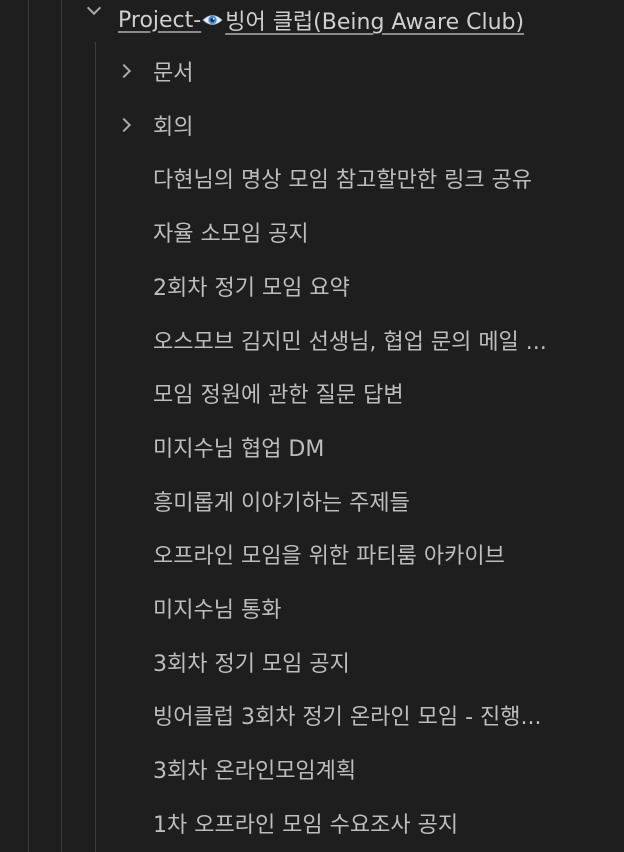 This screenshot has height=852, width=624. Describe the element at coordinates (251, 664) in the screenshot. I see `tree-item-label: 3회차 정기 모임 공지` at that location.